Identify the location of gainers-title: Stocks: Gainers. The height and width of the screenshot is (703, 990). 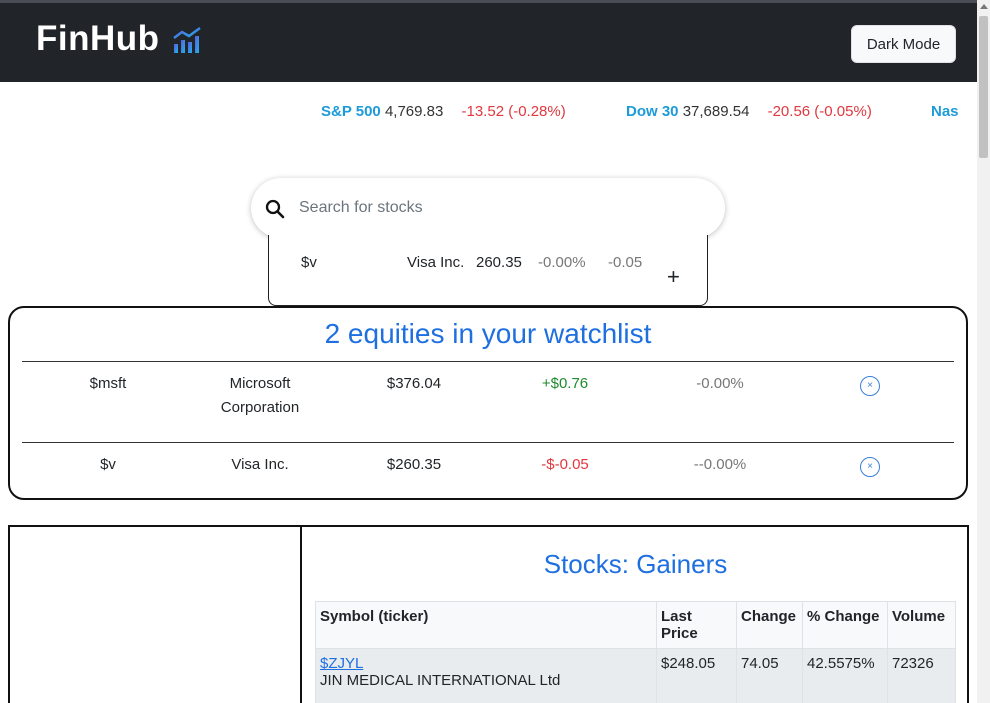
(635, 564).